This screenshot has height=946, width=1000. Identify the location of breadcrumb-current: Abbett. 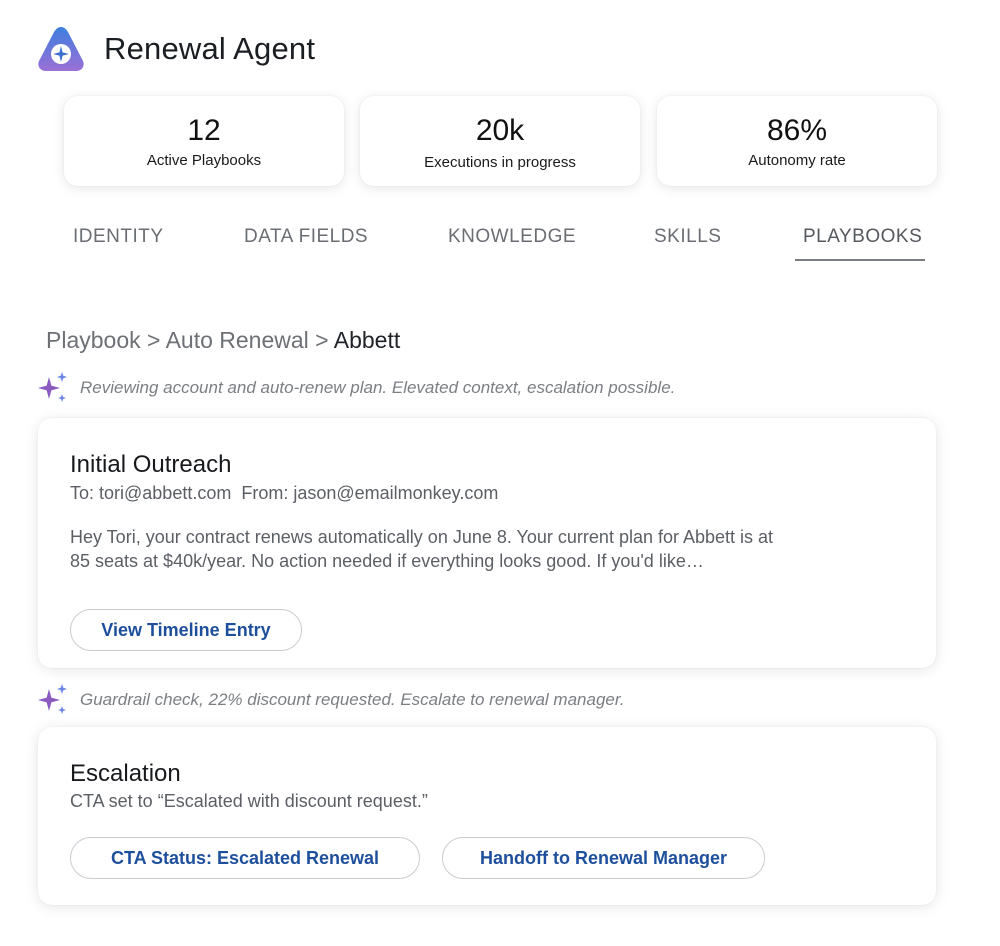
(367, 340).